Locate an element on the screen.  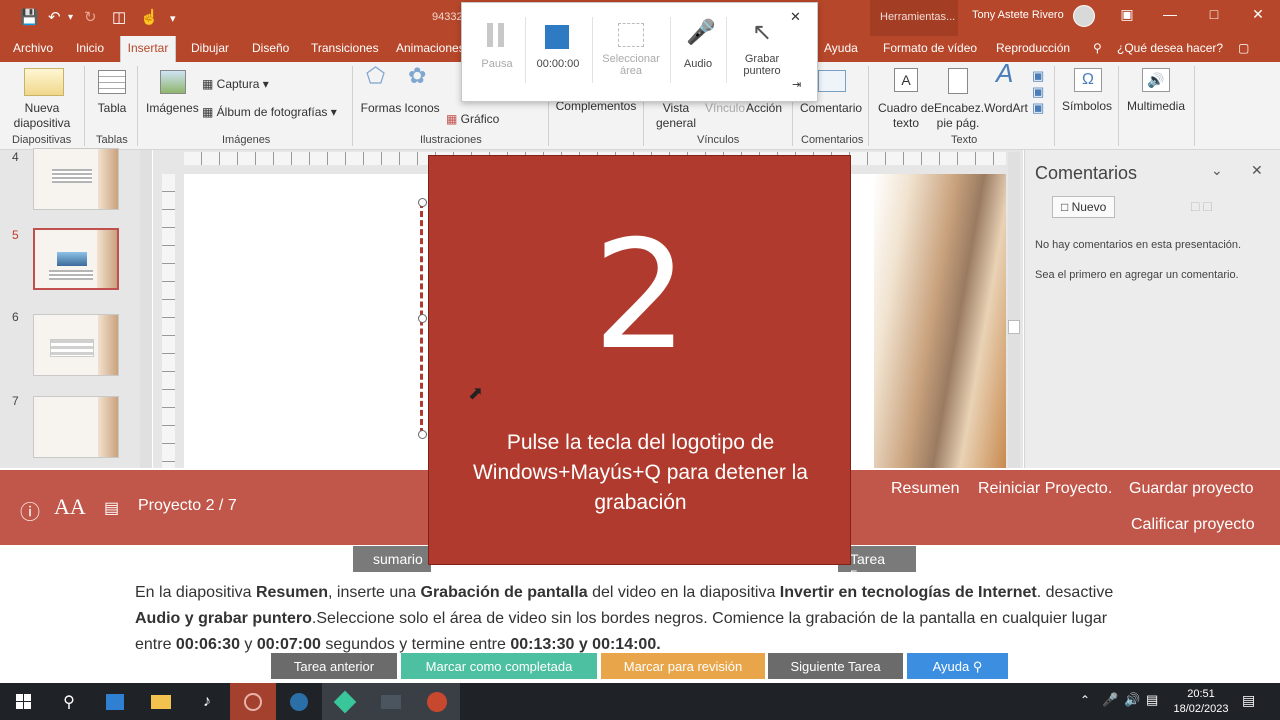
microphone-tray-icon: 🎤 is located at coordinates (1110, 700).